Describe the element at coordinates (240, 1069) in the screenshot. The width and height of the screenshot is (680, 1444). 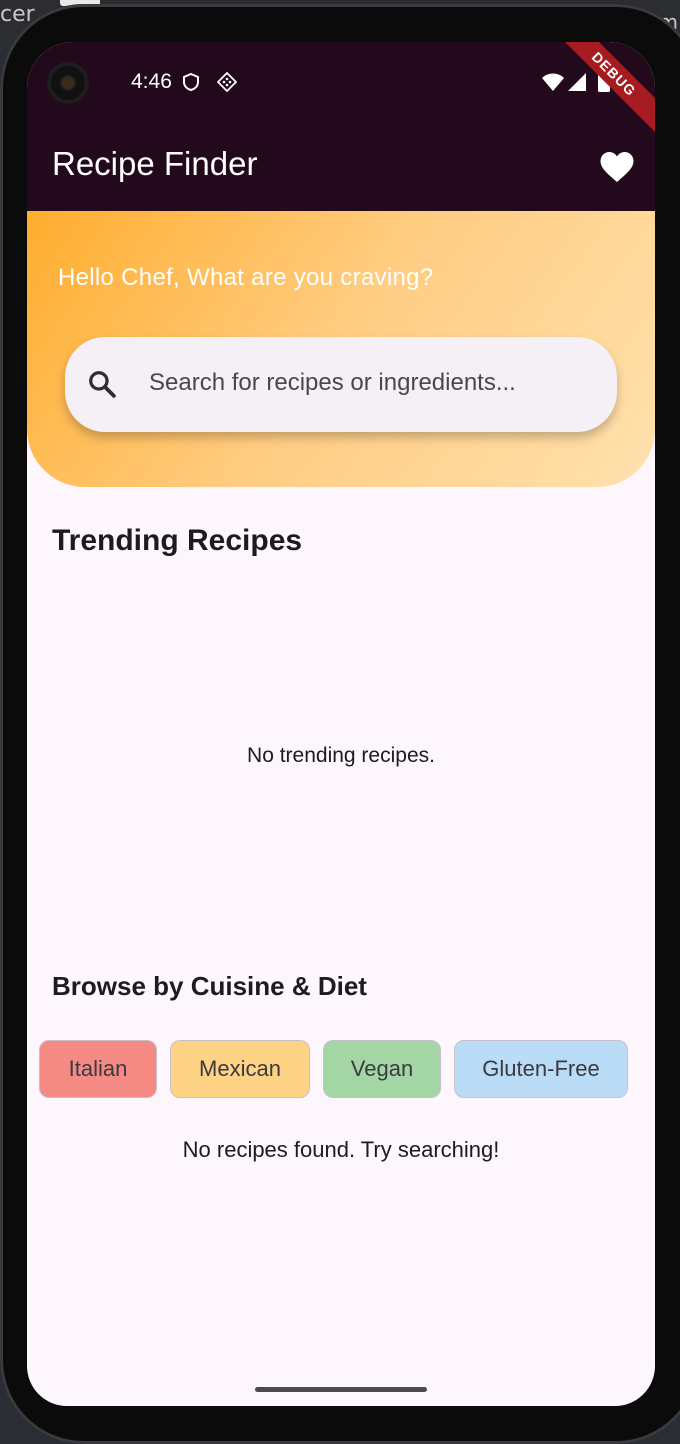
I see `chip-mexican: Mexican` at that location.